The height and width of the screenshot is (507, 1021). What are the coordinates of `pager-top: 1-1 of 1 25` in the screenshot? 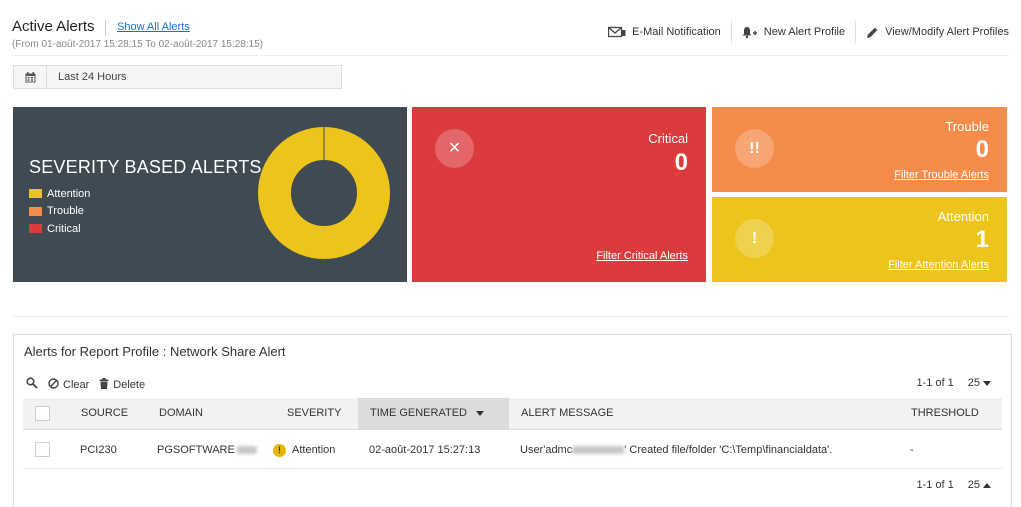 It's located at (953, 383).